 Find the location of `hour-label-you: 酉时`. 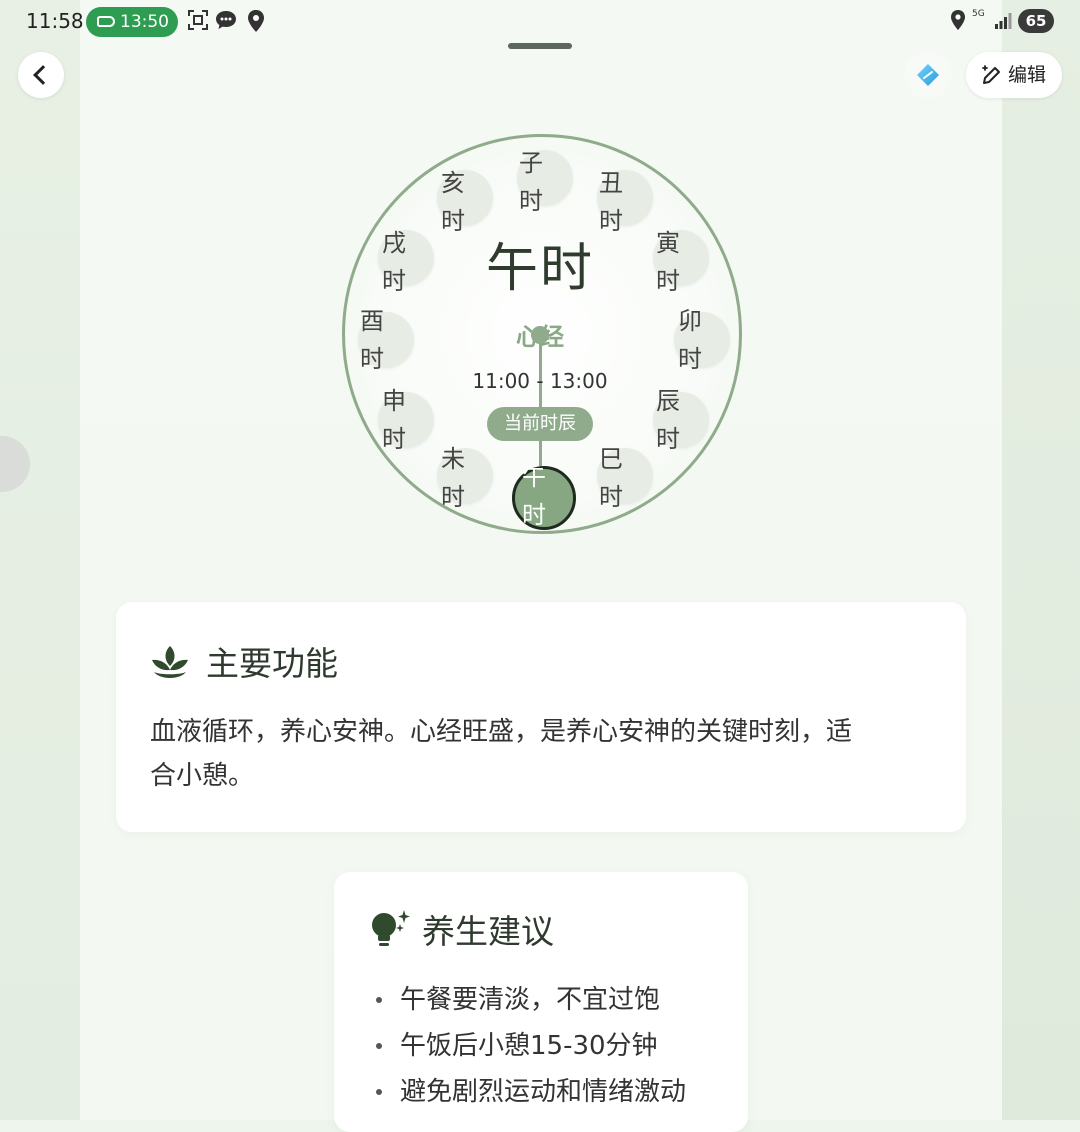

hour-label-you: 酉时 is located at coordinates (372, 340).